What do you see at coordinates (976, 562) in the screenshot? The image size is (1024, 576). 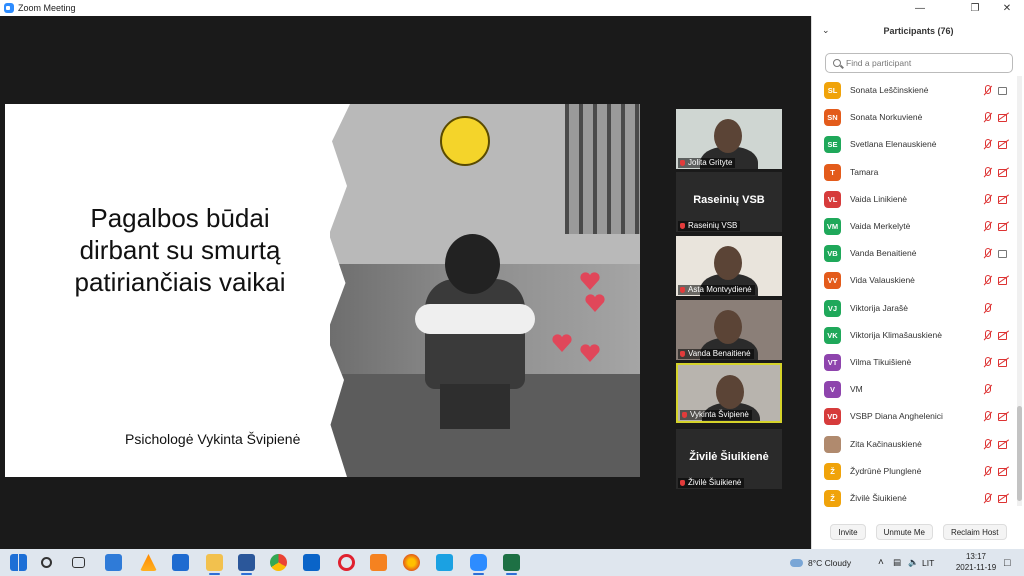 I see `clock: 13:17 2021-11-19` at bounding box center [976, 562].